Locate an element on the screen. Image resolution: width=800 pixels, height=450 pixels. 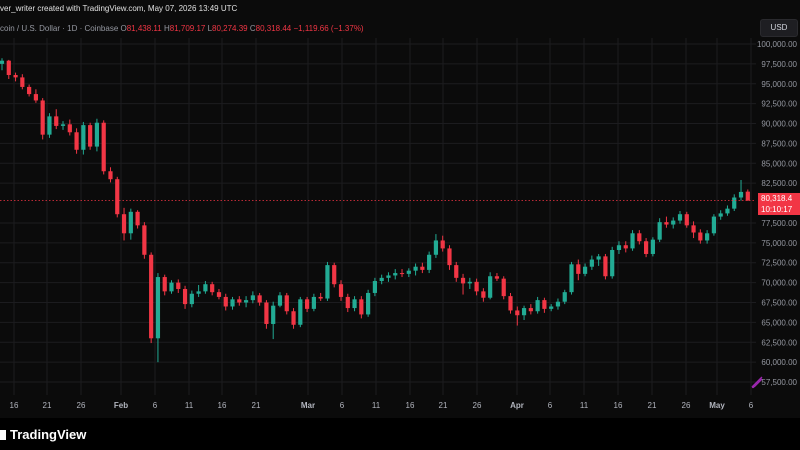
time-tick-label: Apr is located at coordinates (517, 405).